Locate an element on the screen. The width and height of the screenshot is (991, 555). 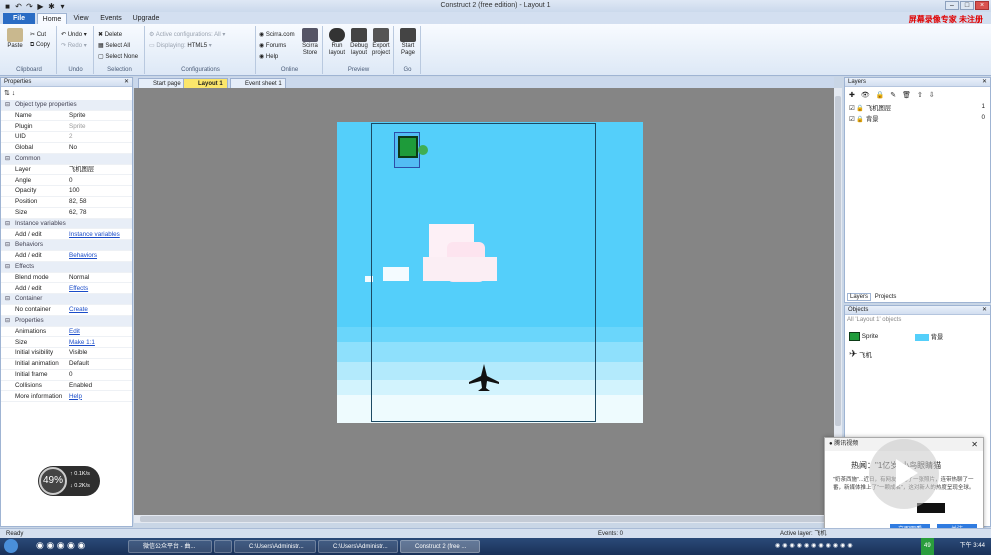
sort-icon: ⇅ ↓ is located at coordinates (9, 93).